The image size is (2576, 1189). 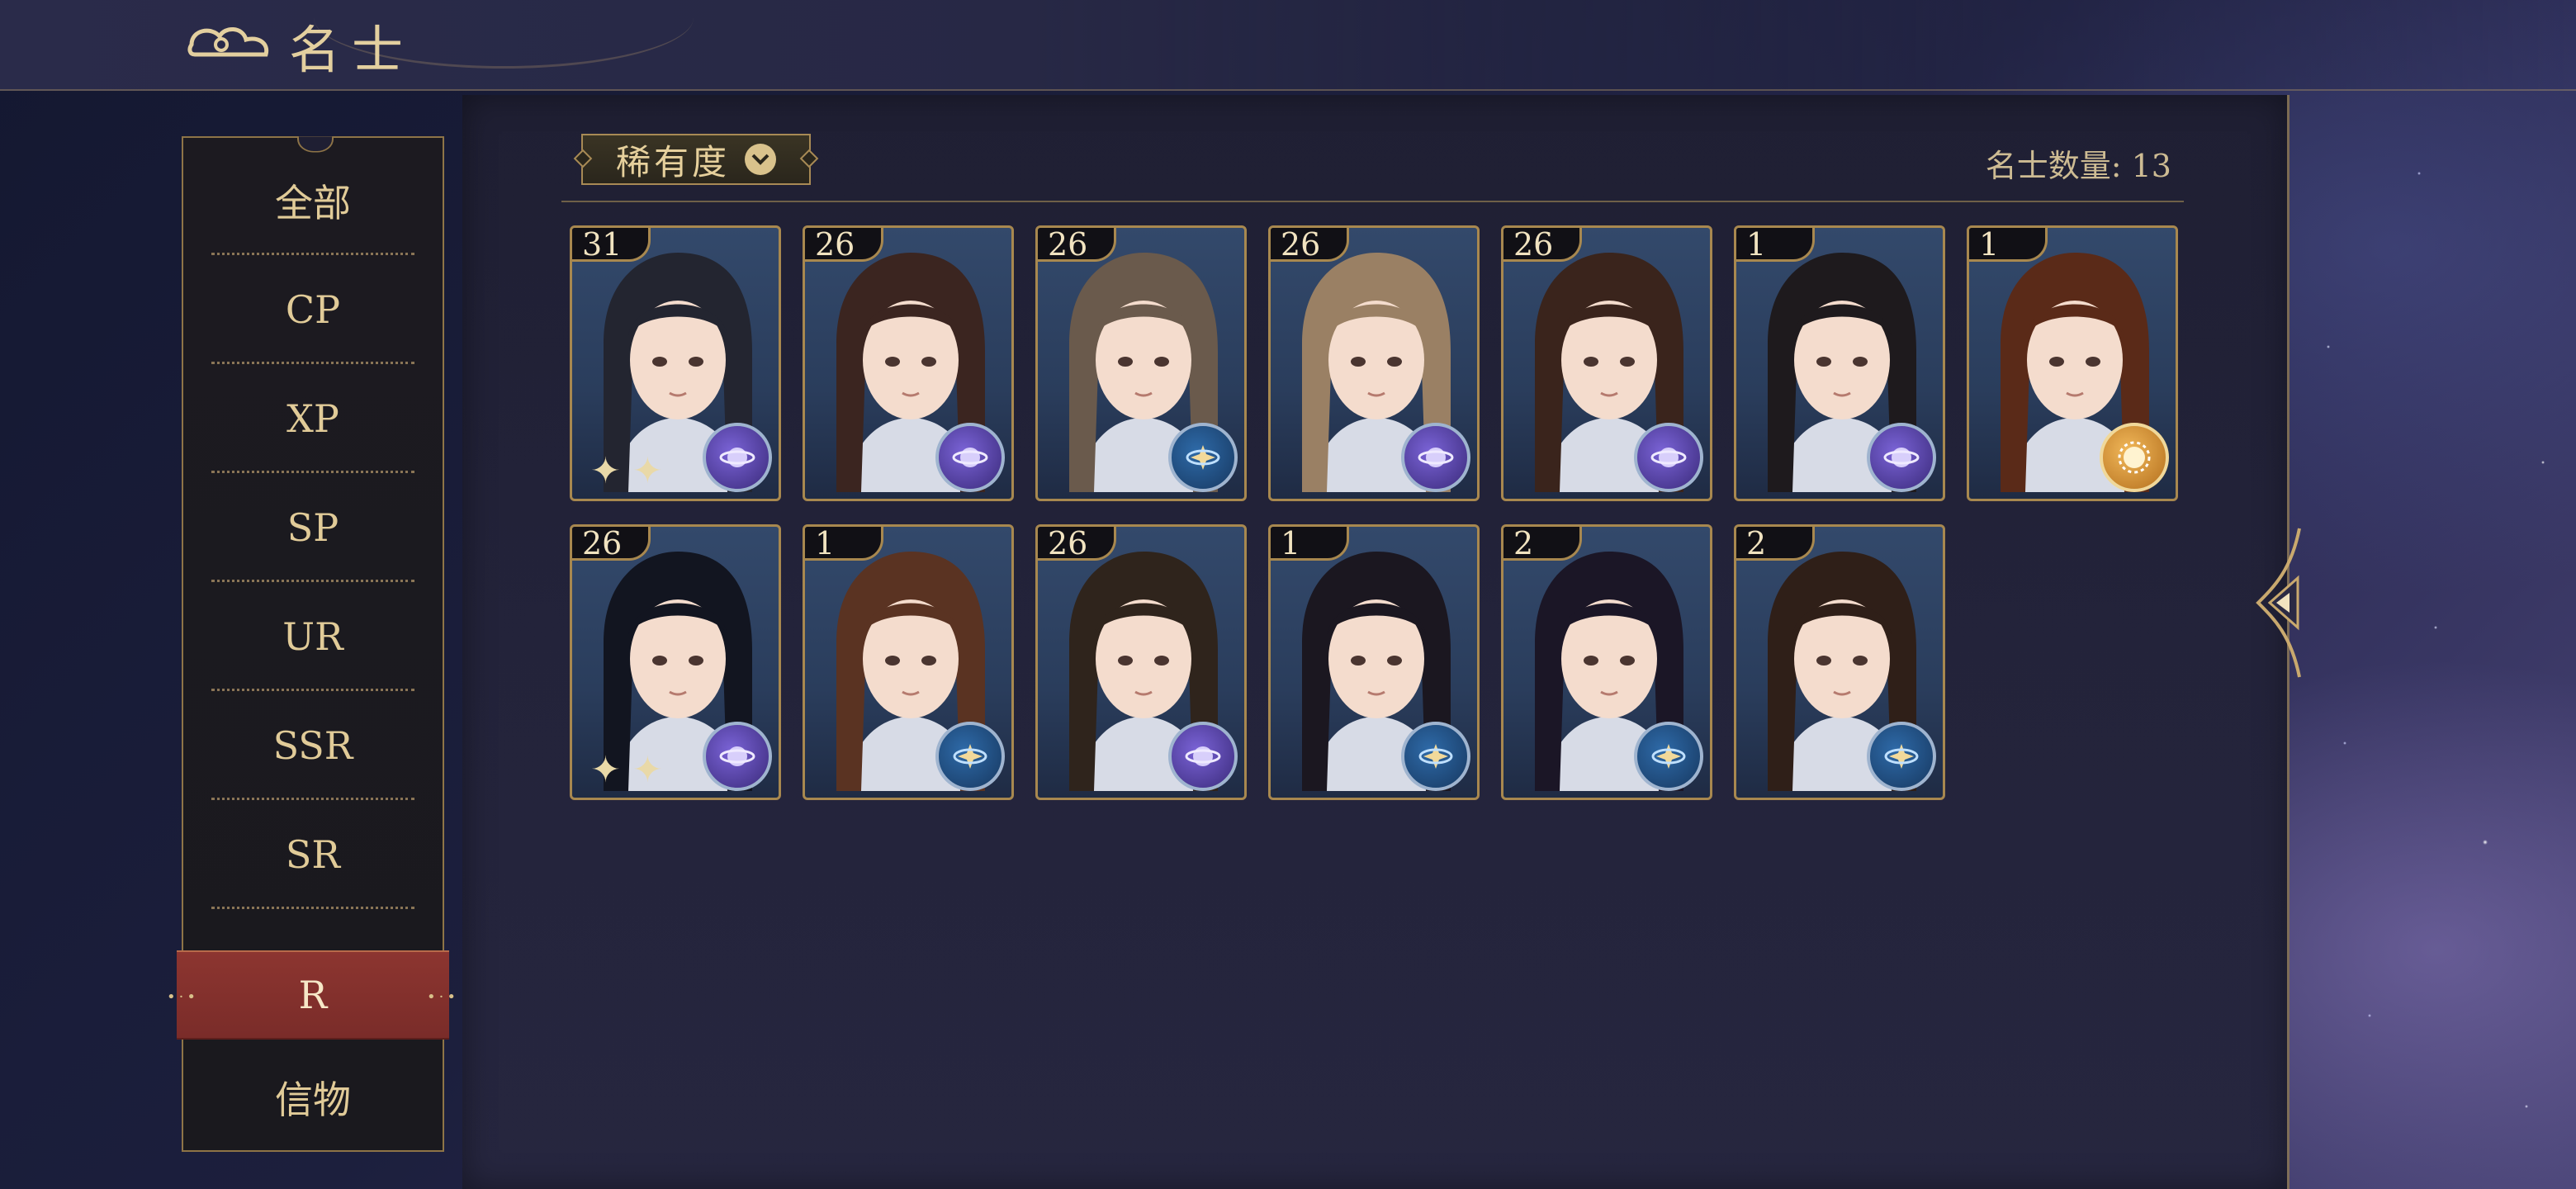 What do you see at coordinates (672, 161) in the screenshot?
I see `dropdown-label: 稀有度` at bounding box center [672, 161].